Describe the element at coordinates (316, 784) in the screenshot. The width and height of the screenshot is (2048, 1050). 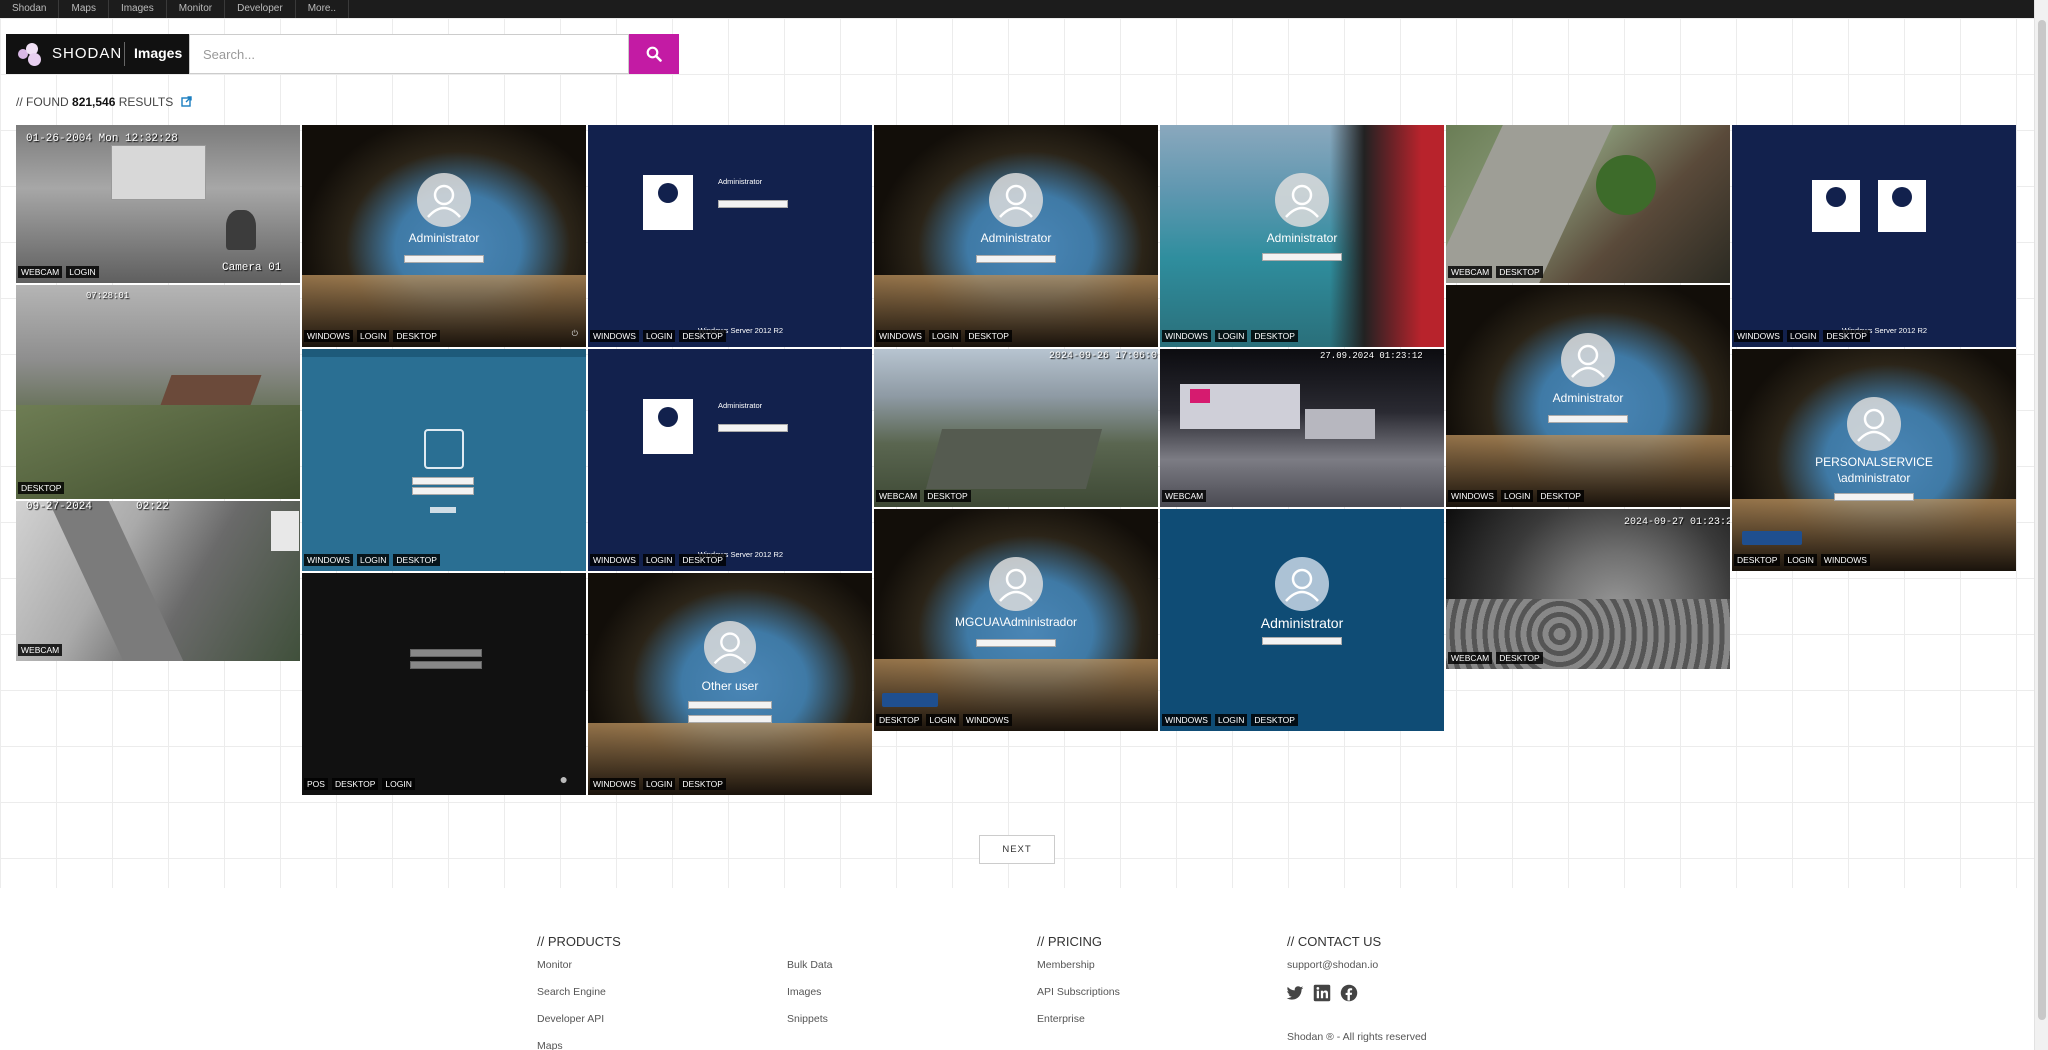
I see `tag: POS` at that location.